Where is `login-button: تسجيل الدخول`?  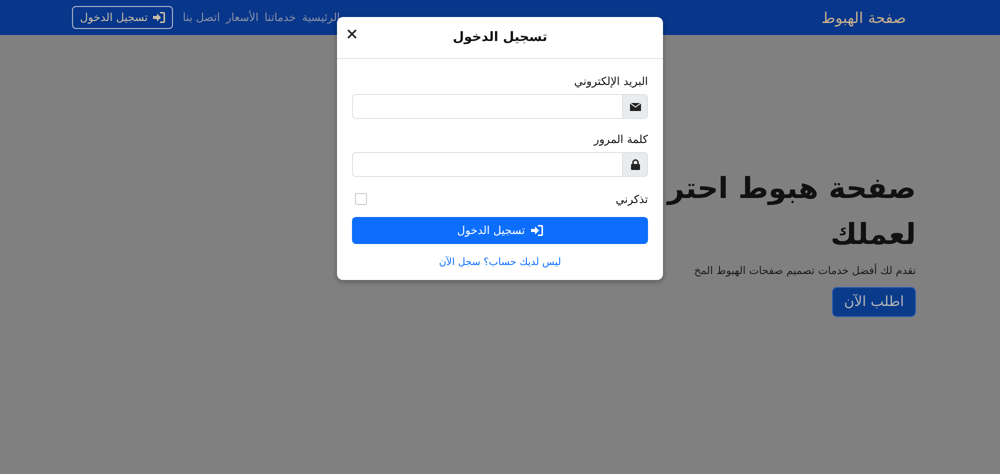 login-button: تسجيل الدخول is located at coordinates (122, 17).